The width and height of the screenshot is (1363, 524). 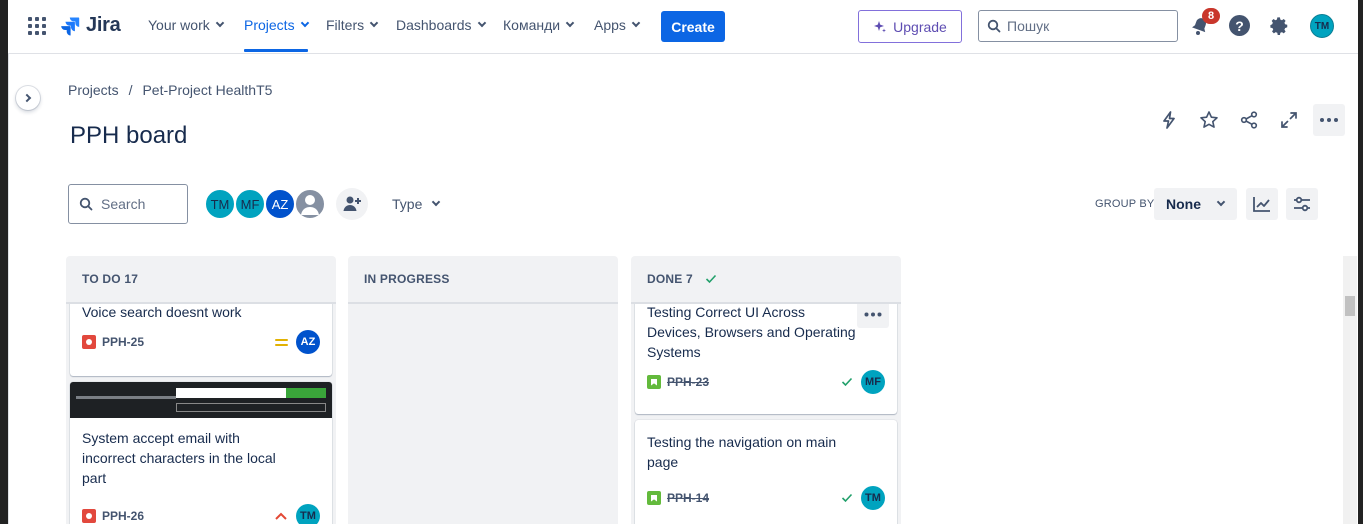 I want to click on cover-field, so click(x=251, y=407).